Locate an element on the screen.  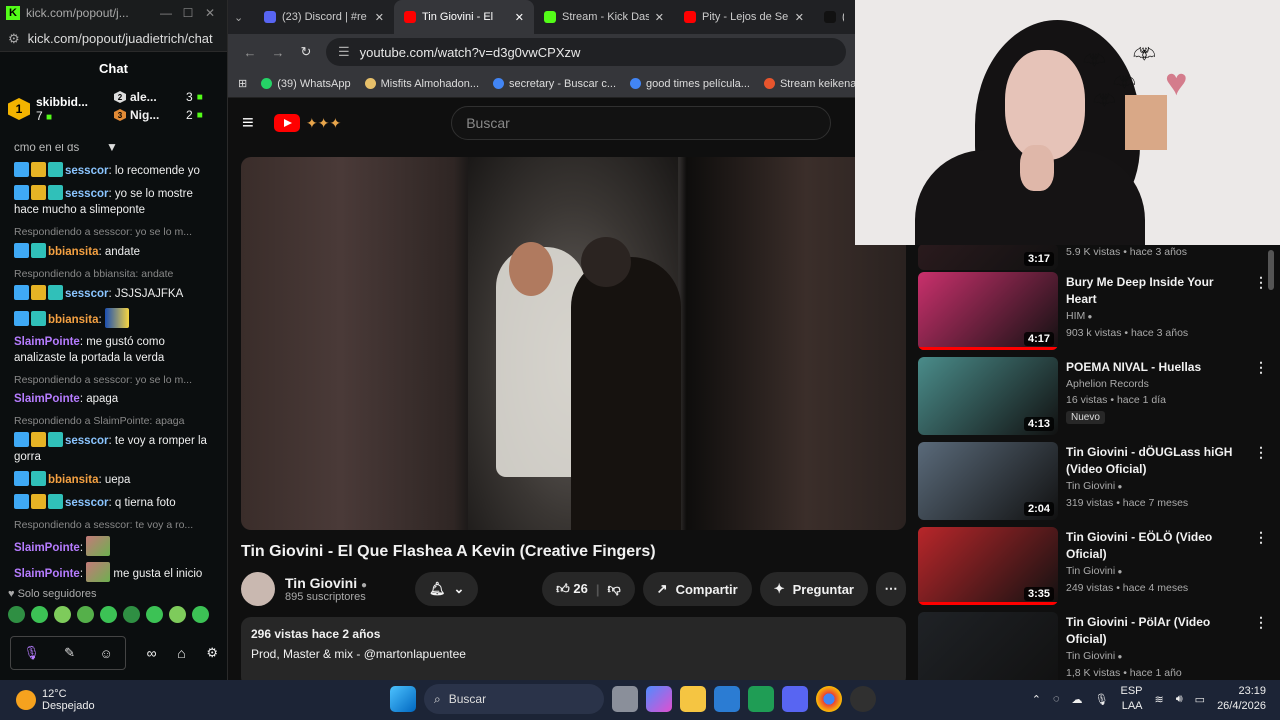
tab-search-icon: ⌄ is located at coordinates (244, 17).